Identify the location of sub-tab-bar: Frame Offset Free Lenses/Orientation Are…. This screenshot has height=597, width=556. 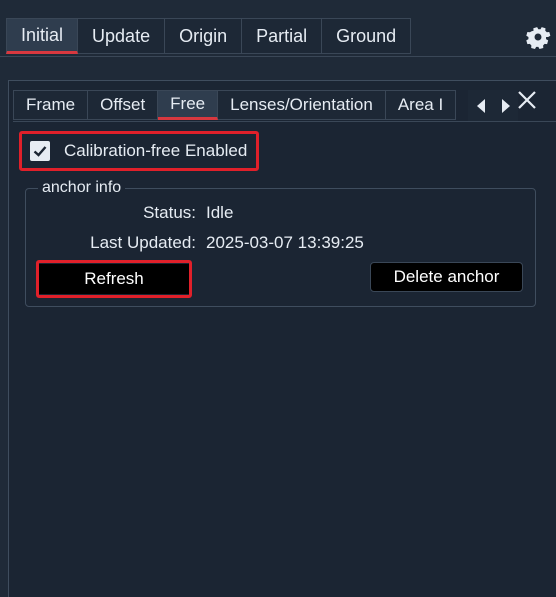
(265, 106).